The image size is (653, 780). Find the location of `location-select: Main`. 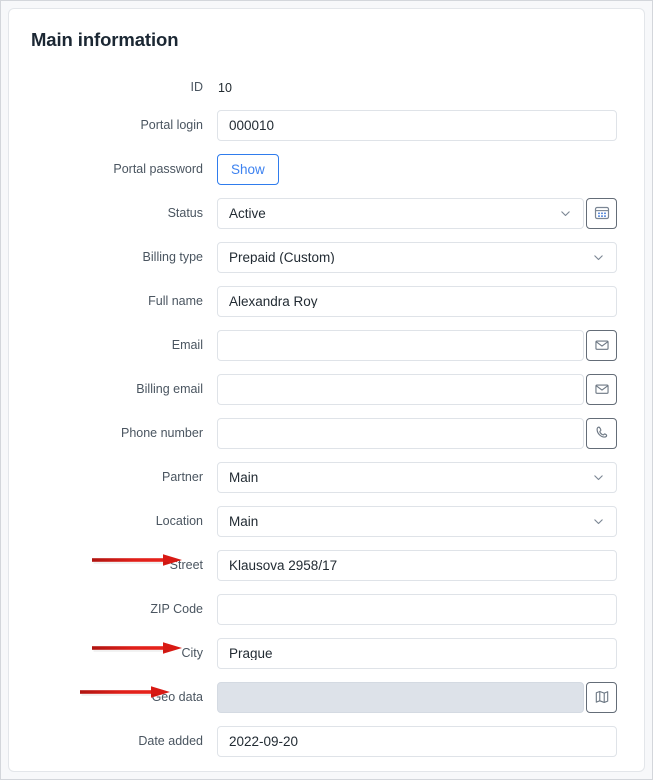

location-select: Main is located at coordinates (417, 521).